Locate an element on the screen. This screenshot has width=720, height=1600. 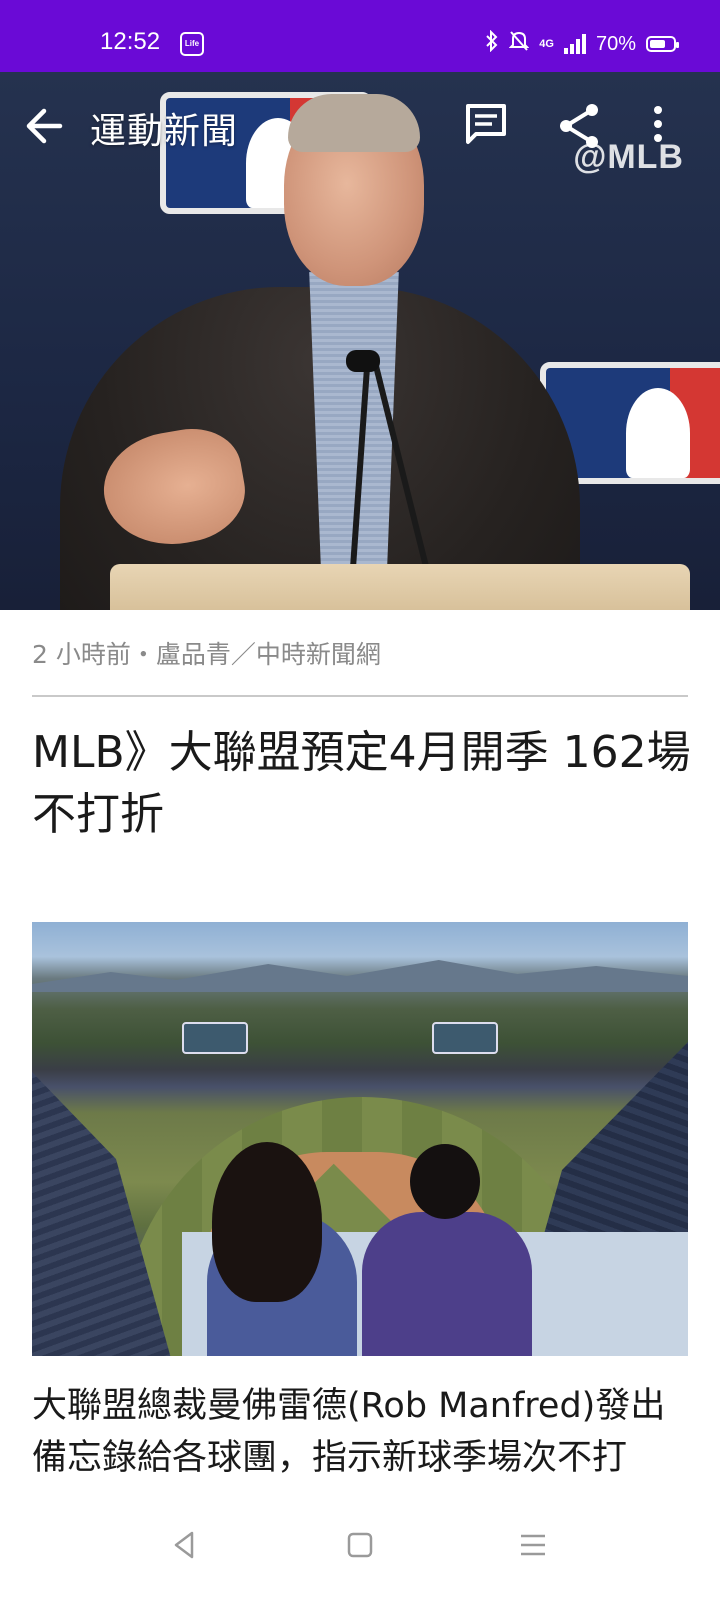
nav-back-icon is located at coordinates (184, 1545).